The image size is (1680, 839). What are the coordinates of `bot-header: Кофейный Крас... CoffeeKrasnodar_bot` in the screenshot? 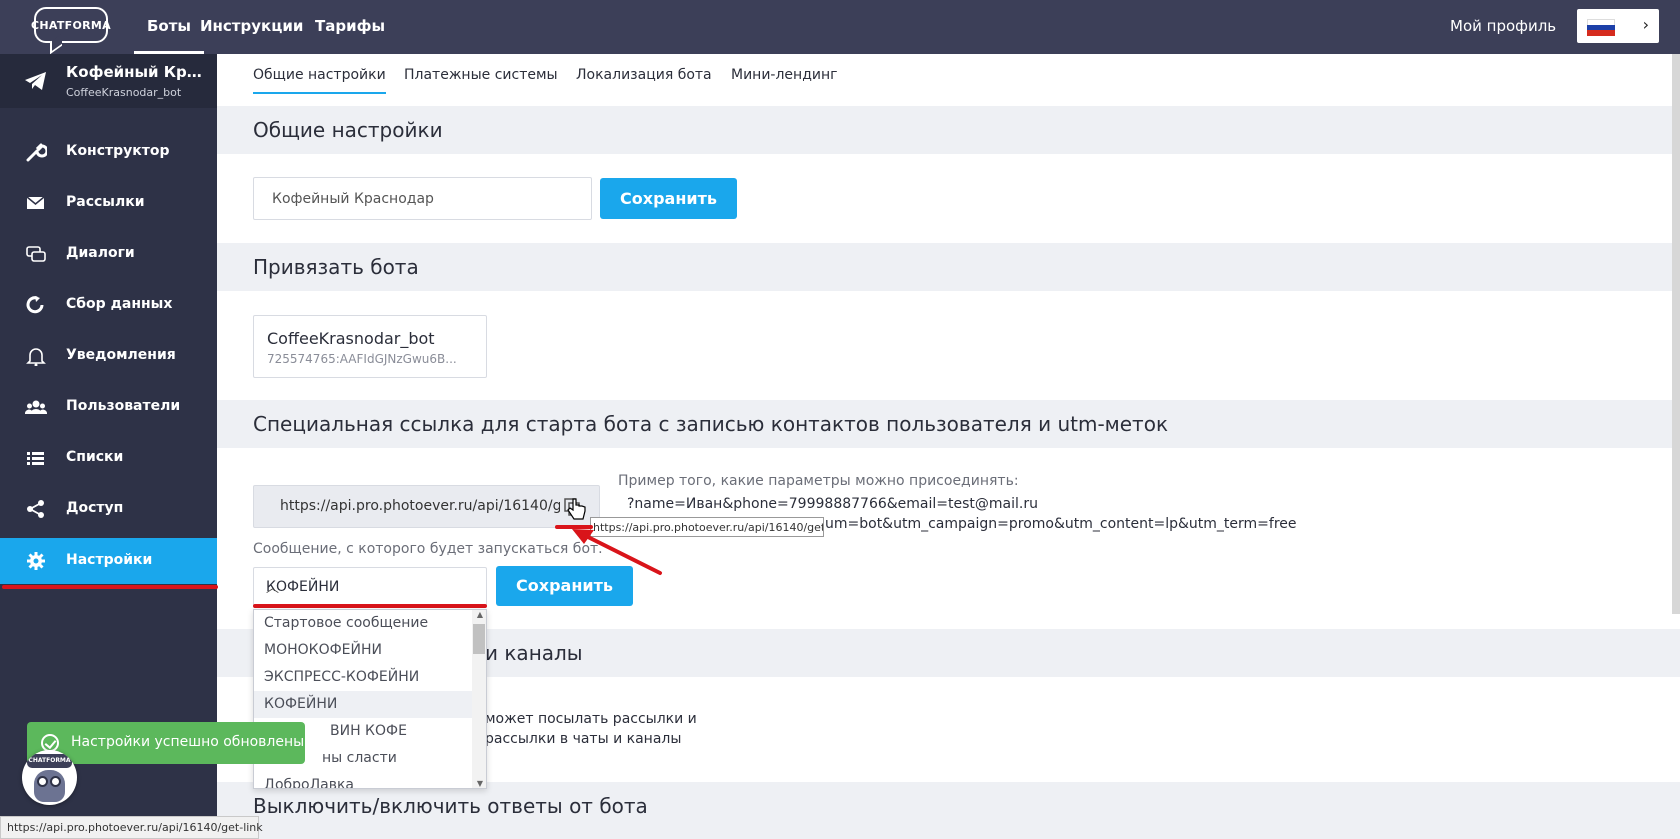 It's located at (108, 81).